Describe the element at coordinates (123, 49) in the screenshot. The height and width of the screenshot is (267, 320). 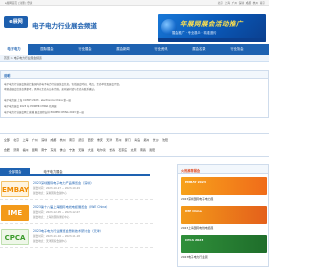
I see `nav-item-news: 展会新闻` at that location.